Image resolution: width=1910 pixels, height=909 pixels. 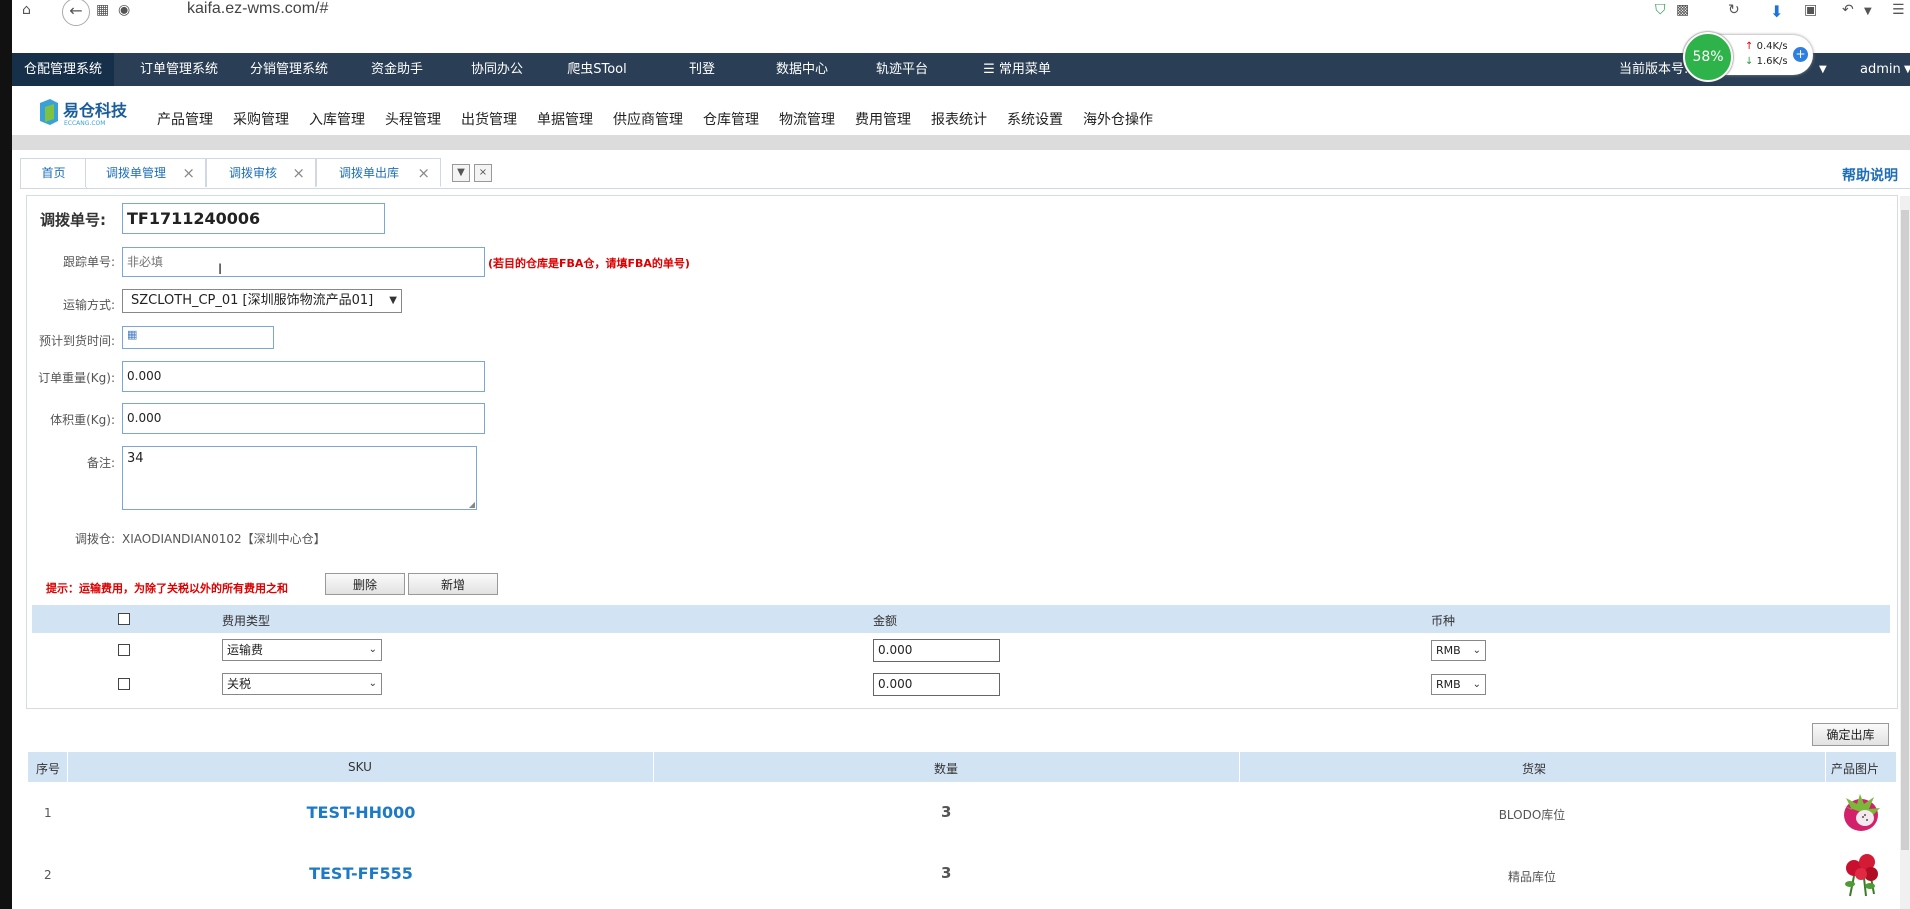 I want to click on module-documents: 单据管理, so click(x=565, y=119).